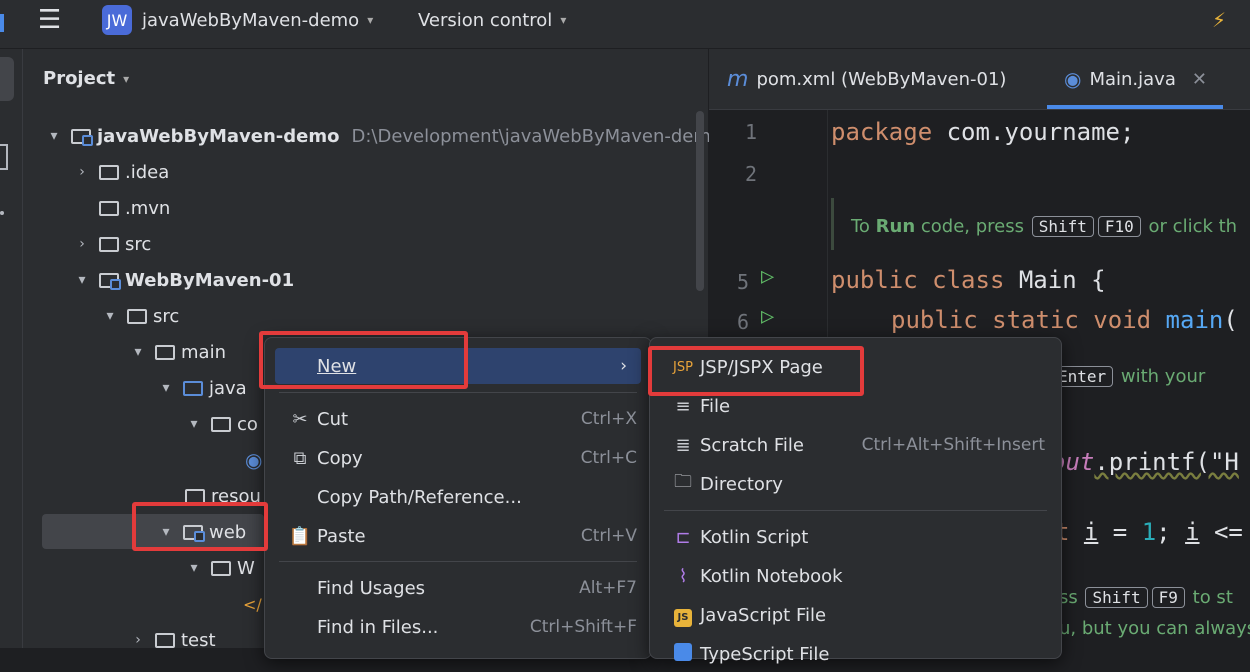 The height and width of the screenshot is (672, 1250). Describe the element at coordinates (253, 460) in the screenshot. I see `tree-item-main-class: ◉` at that location.